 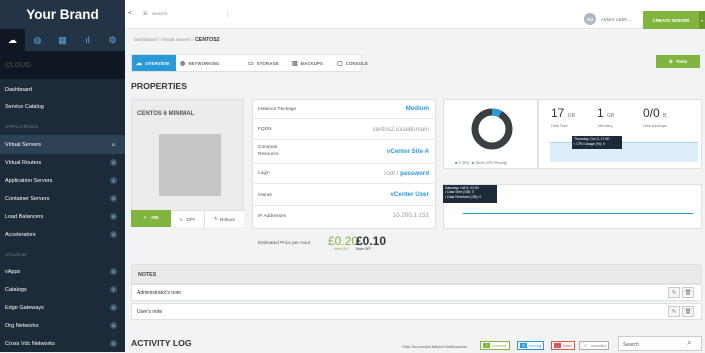 I want to click on avatar: AU, so click(x=590, y=19).